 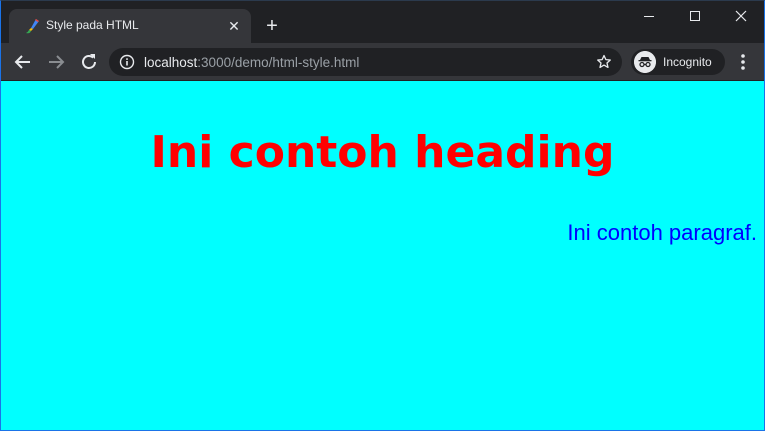 I want to click on close-window-icon, so click(x=741, y=16).